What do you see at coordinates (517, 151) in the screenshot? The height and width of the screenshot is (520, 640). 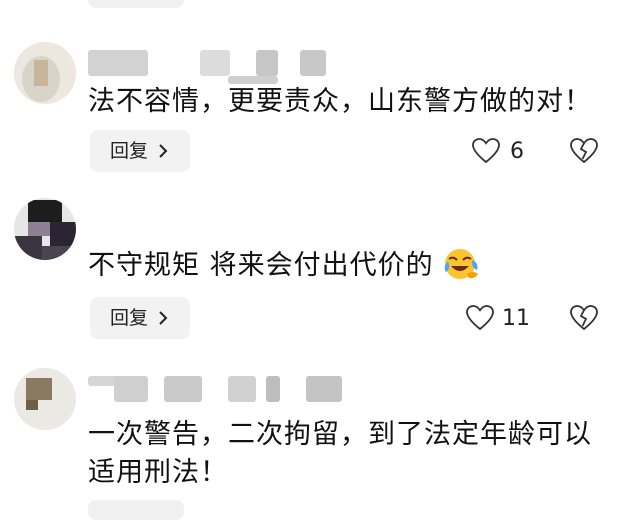 I see `like-count: 6` at bounding box center [517, 151].